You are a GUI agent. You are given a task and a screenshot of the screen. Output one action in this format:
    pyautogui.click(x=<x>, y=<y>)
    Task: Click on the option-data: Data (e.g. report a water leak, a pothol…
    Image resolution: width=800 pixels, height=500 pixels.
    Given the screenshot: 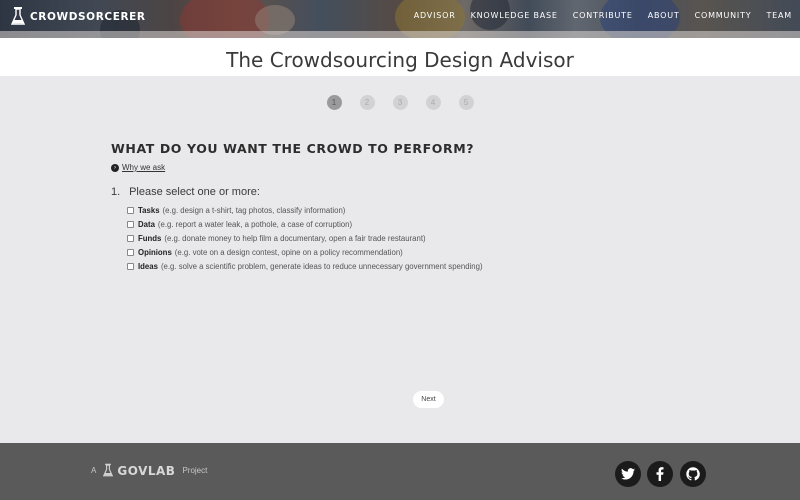 What is the action you would take?
    pyautogui.click(x=305, y=224)
    